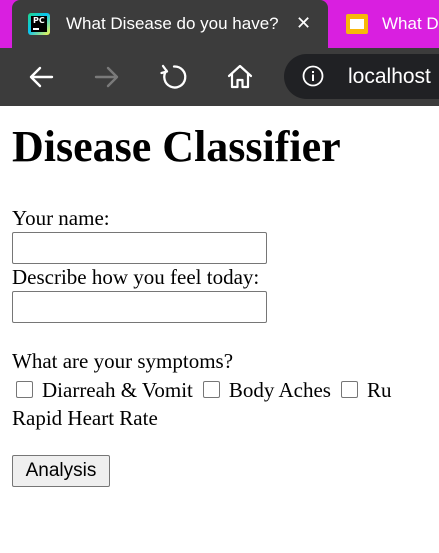 This screenshot has width=439, height=553. What do you see at coordinates (61, 471) in the screenshot?
I see `analysis-button: Analysis` at bounding box center [61, 471].